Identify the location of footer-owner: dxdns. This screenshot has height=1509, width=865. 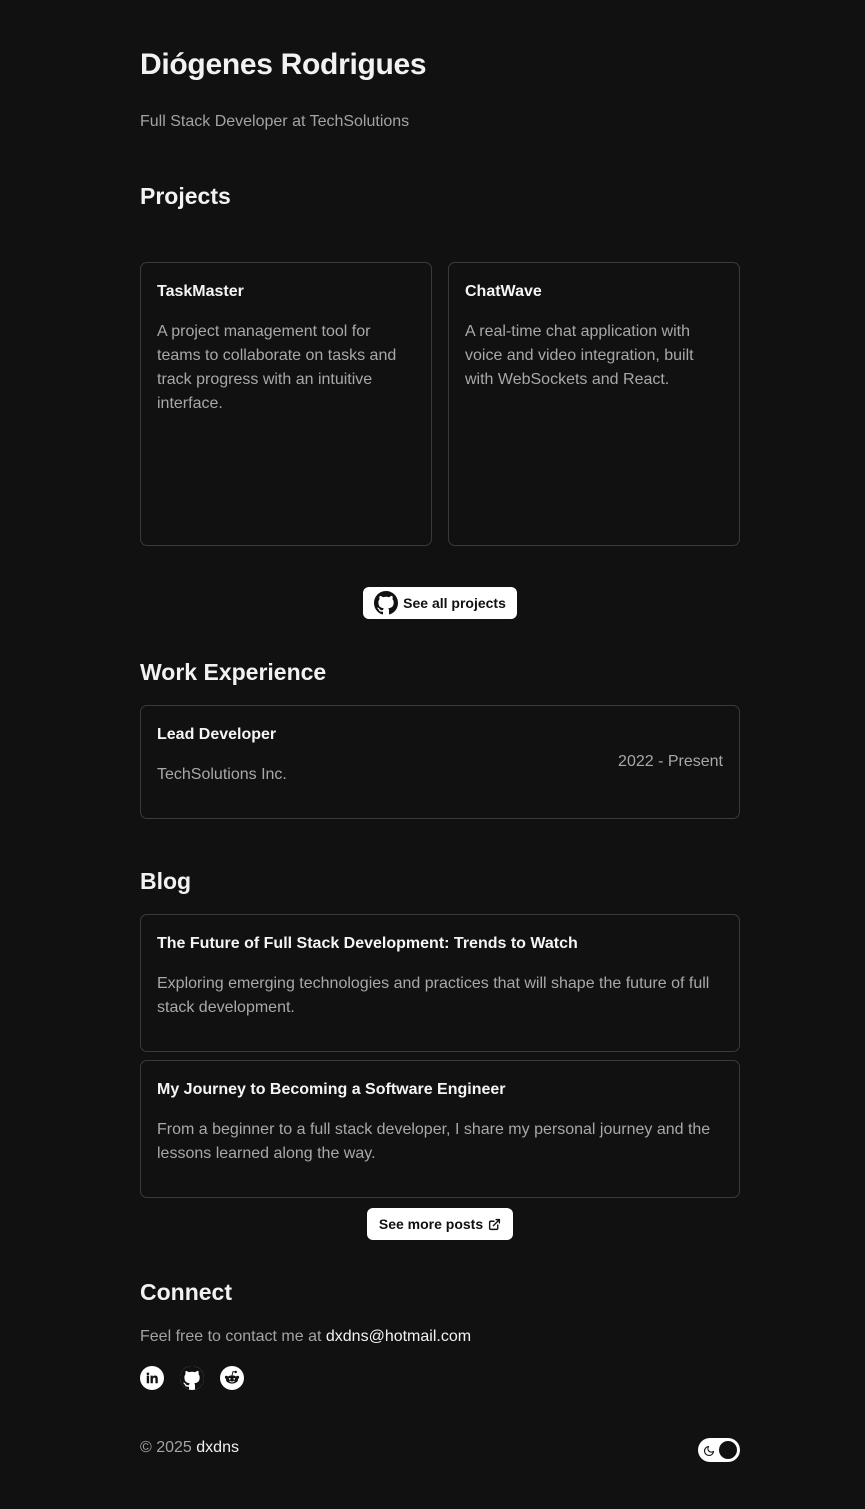
(217, 1447).